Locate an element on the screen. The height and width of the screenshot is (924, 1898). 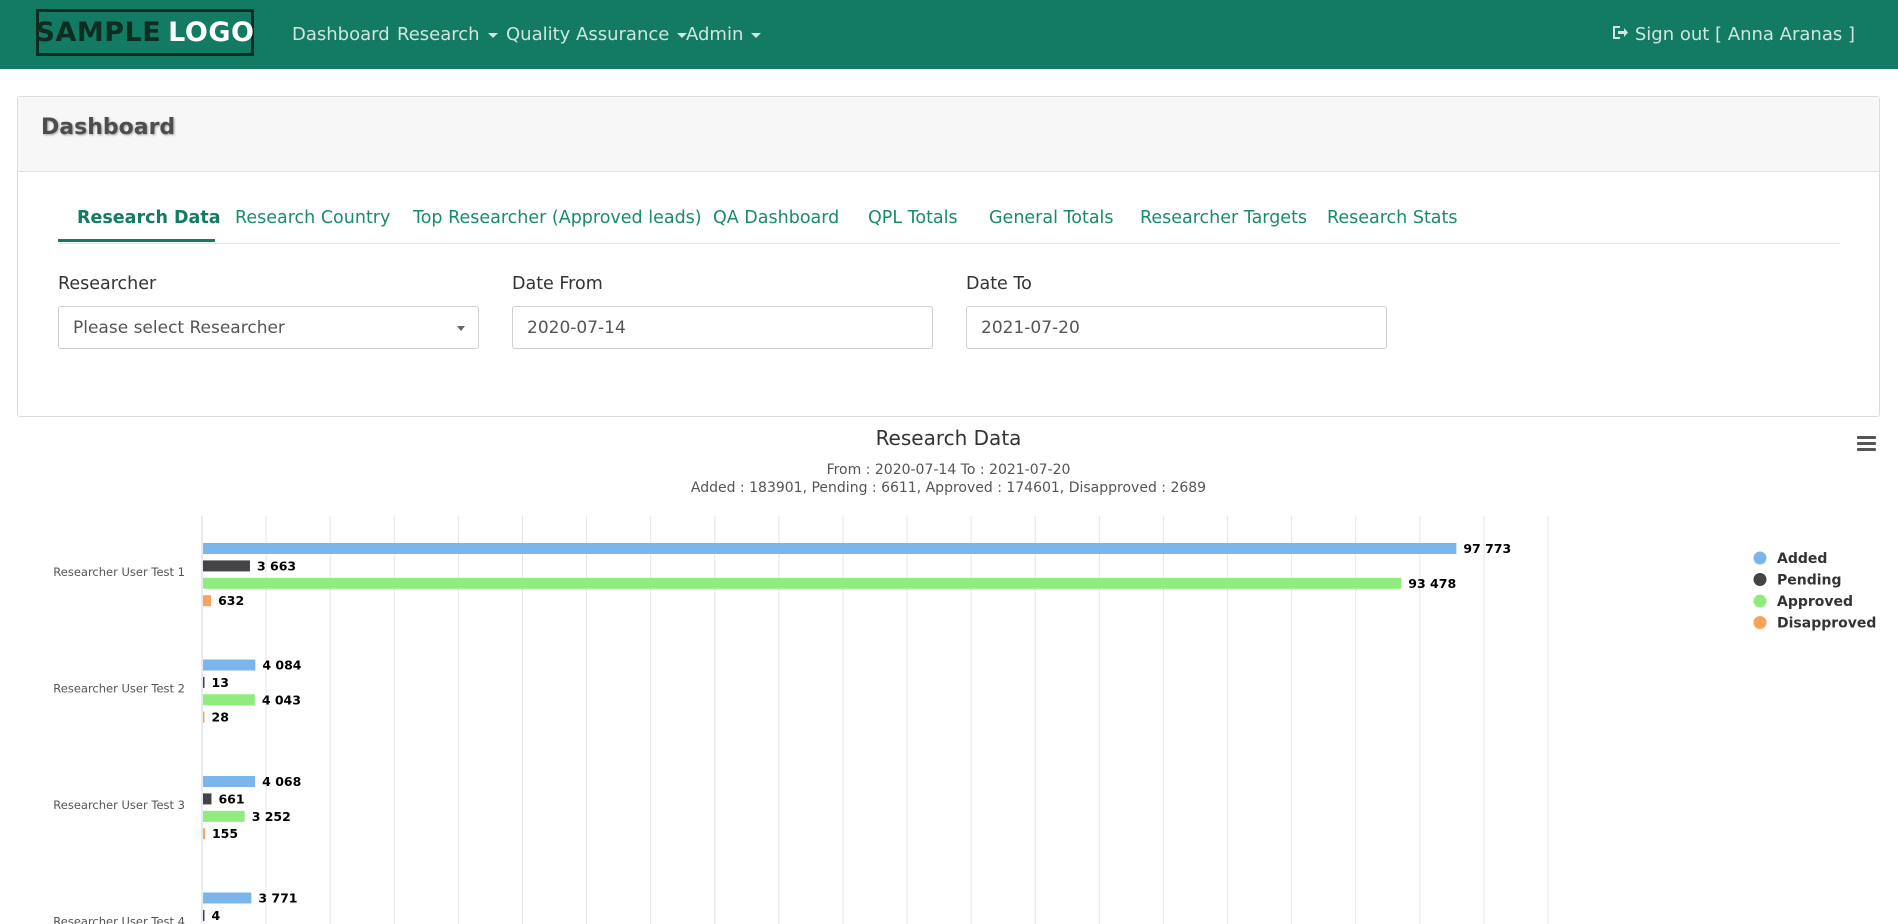
tab-research-data: Research Data is located at coordinates (149, 218).